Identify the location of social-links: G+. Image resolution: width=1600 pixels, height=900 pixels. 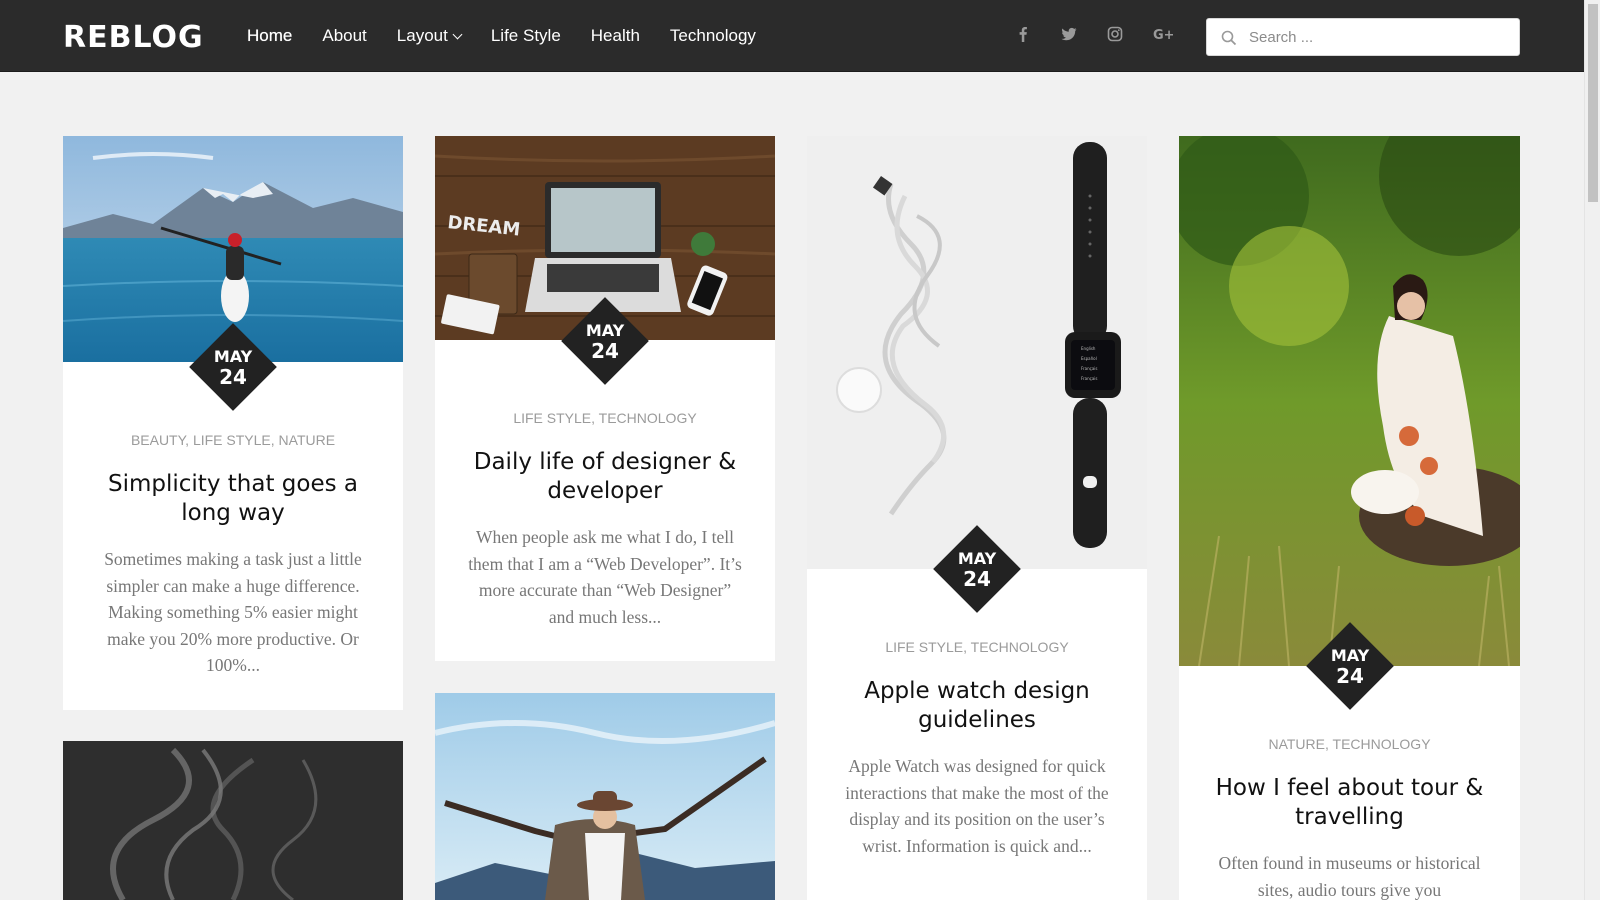
(1107, 38).